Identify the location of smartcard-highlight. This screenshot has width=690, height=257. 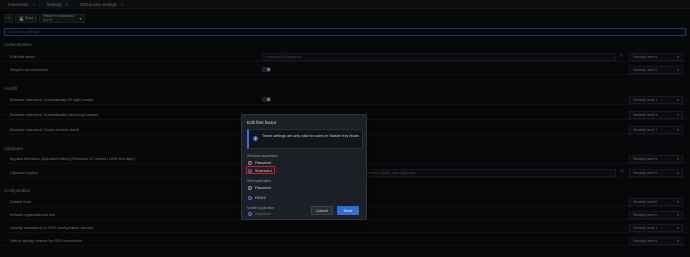
(260, 170).